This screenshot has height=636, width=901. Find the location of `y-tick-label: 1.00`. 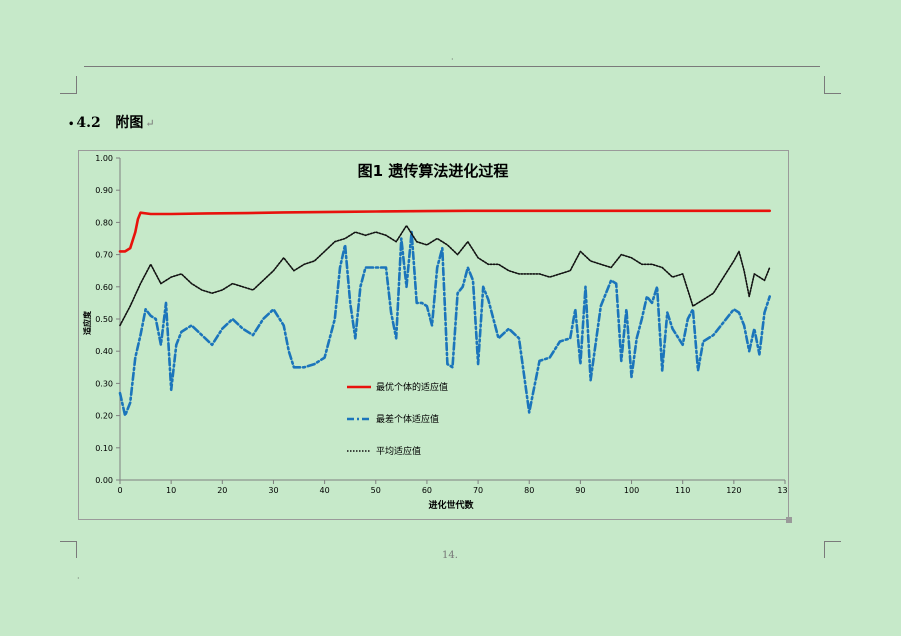

y-tick-label: 1.00 is located at coordinates (104, 158).